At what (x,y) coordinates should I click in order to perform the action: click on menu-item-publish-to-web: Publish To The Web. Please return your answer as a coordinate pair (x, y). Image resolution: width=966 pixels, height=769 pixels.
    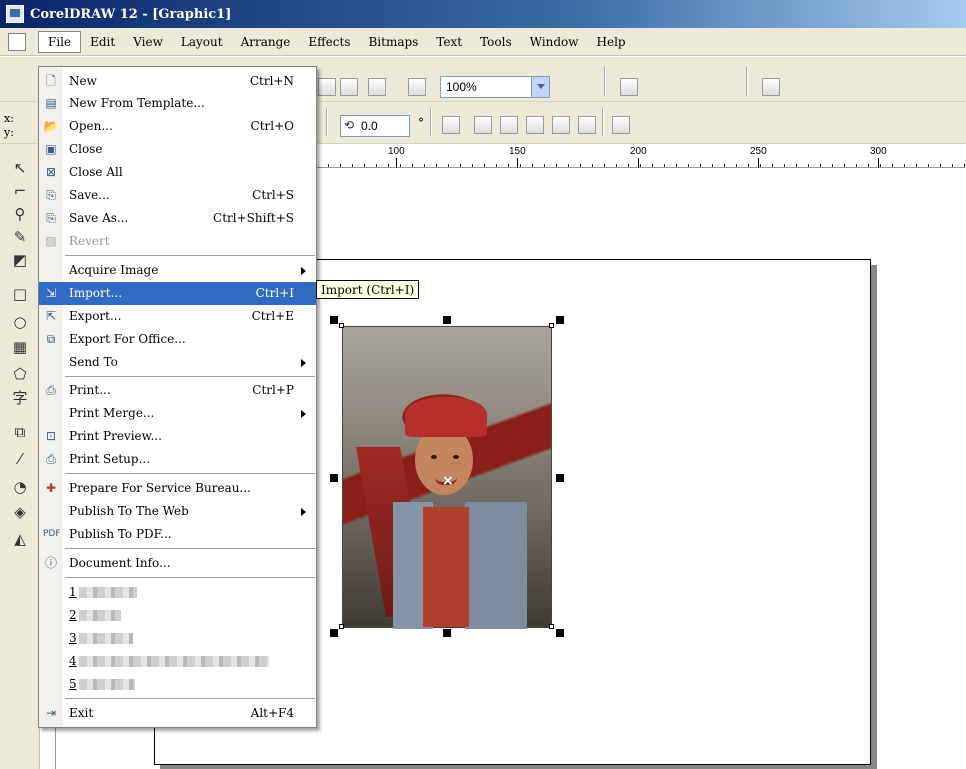
    Looking at the image, I should click on (177, 511).